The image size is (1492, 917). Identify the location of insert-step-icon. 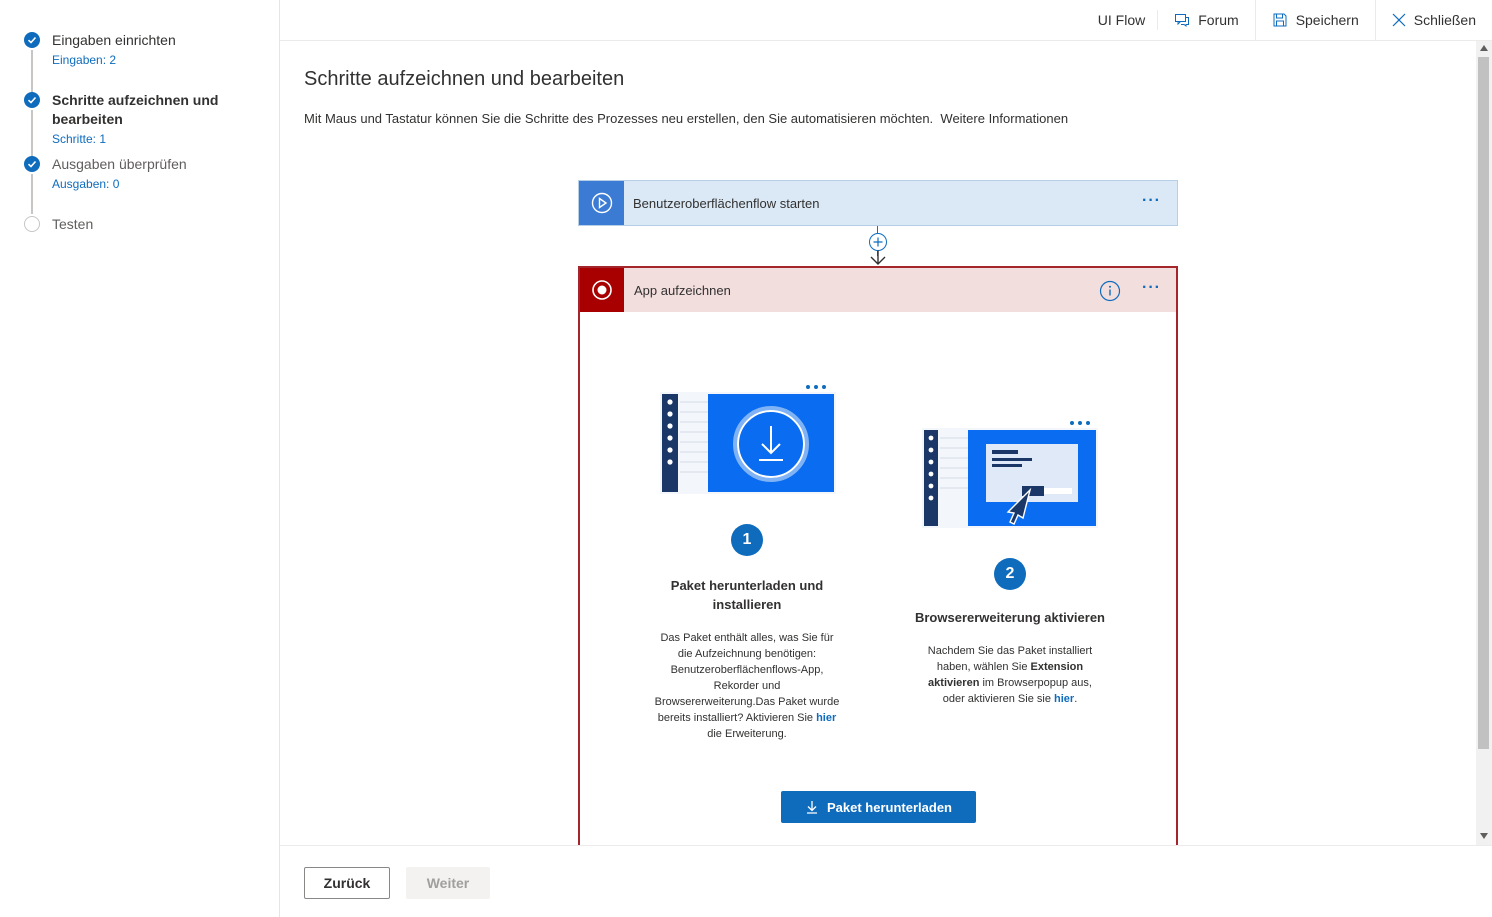
(878, 249).